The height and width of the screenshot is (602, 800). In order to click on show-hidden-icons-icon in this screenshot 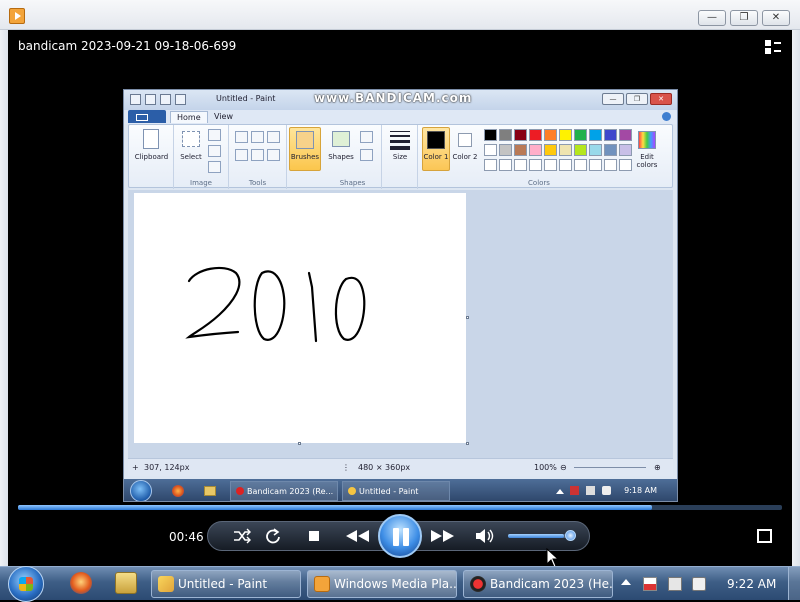, I will do `click(626, 582)`.